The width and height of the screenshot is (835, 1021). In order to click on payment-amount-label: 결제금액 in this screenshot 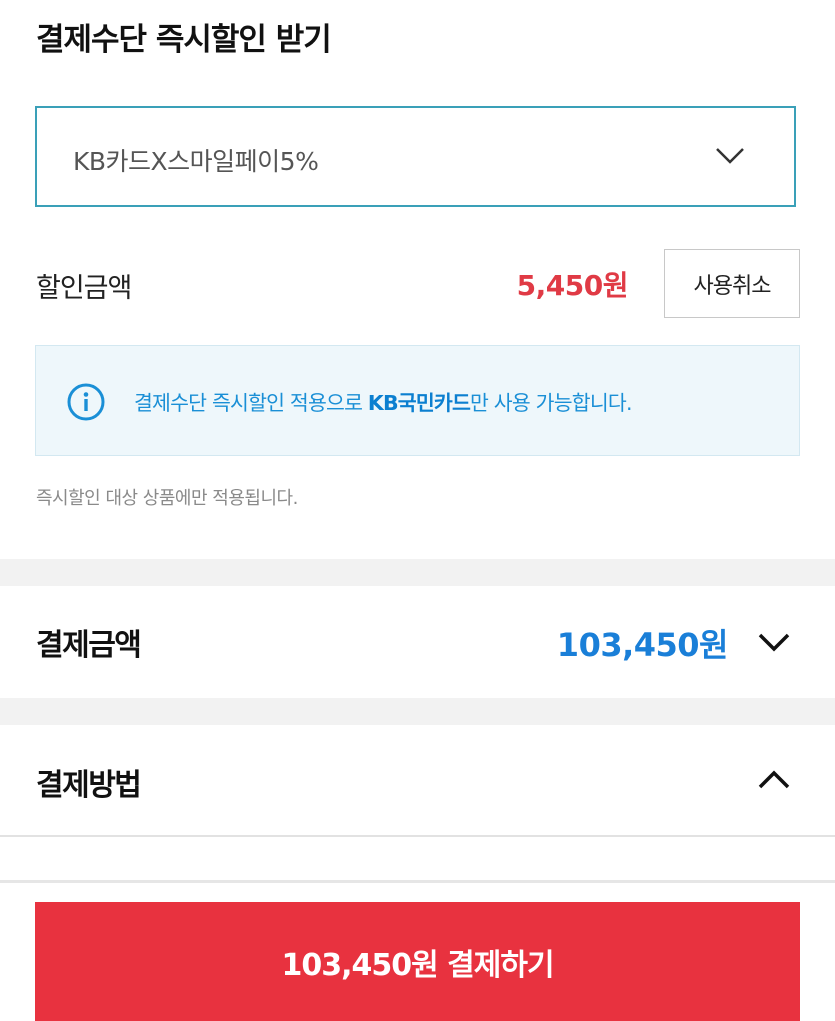, I will do `click(89, 645)`.